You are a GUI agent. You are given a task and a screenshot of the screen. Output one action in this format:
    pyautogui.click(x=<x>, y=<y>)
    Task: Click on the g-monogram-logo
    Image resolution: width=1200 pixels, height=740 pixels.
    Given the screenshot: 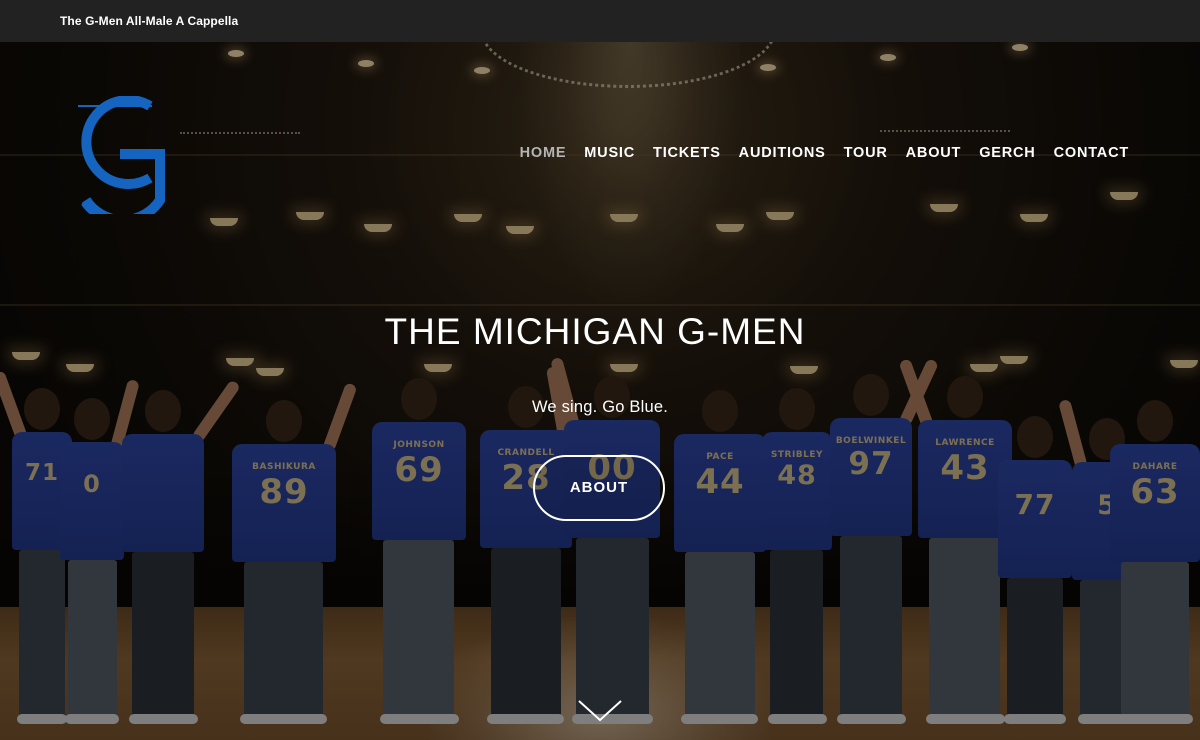 What is the action you would take?
    pyautogui.click(x=120, y=155)
    